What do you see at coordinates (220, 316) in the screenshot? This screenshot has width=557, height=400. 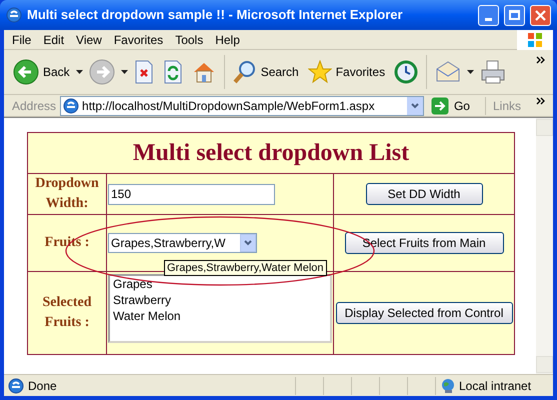 I see `list-item: Water Melon` at bounding box center [220, 316].